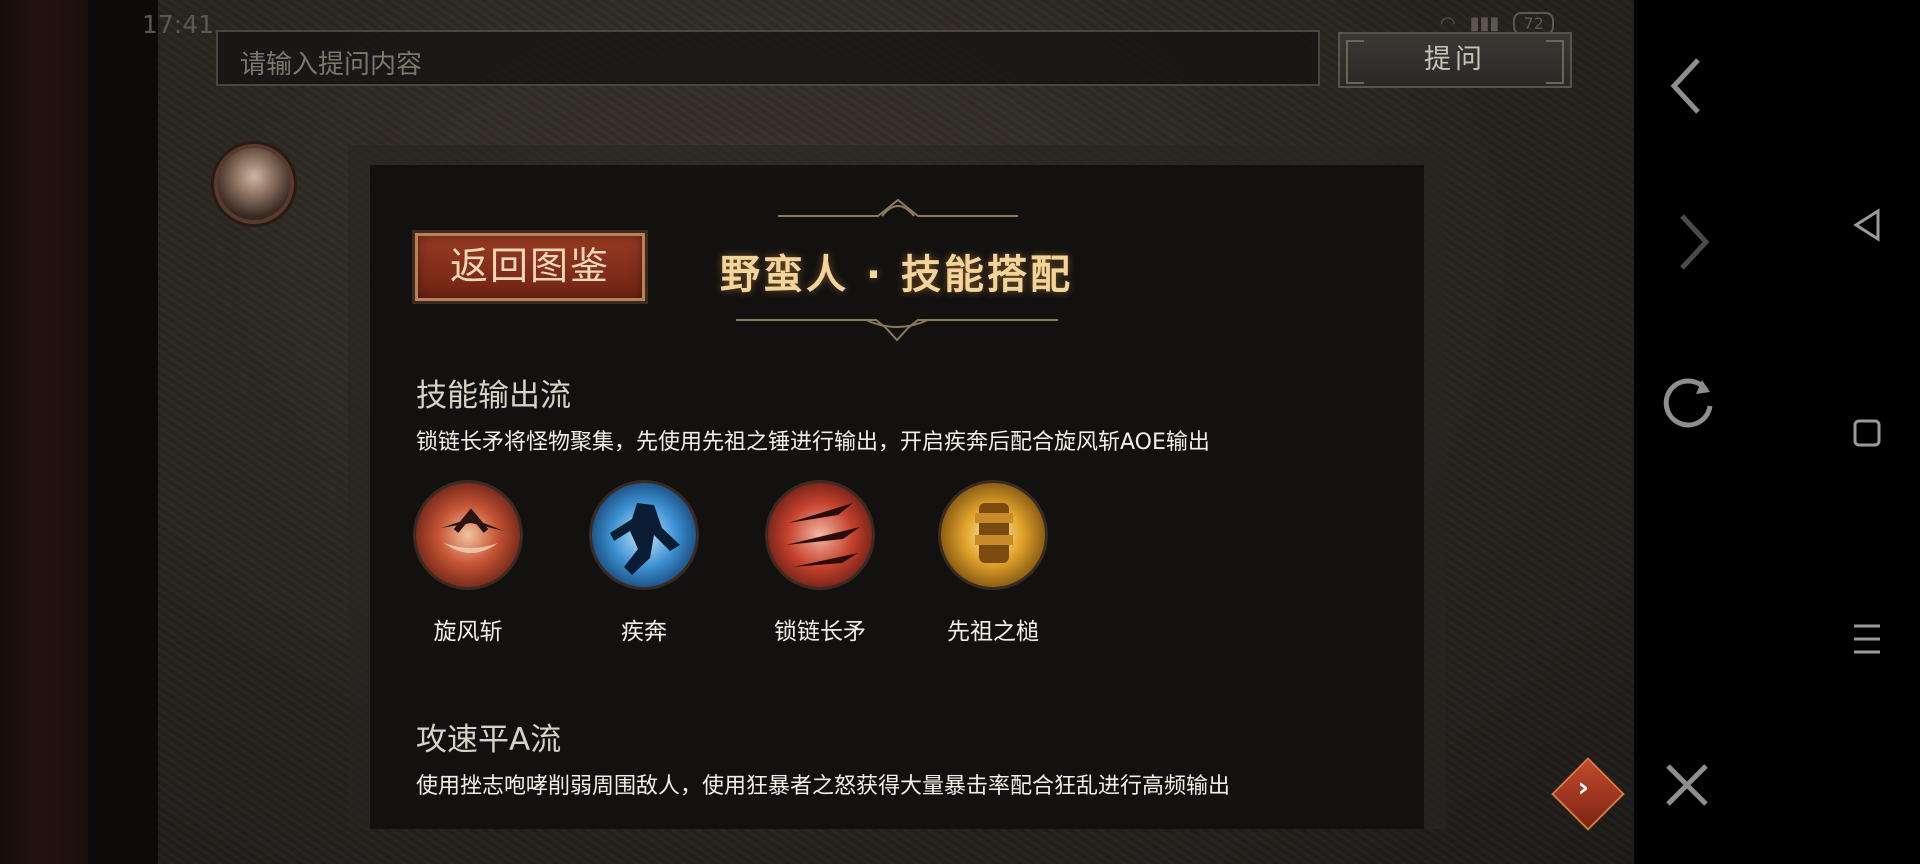 This screenshot has height=864, width=1920. What do you see at coordinates (1686, 86) in the screenshot?
I see `back-arrow-icon` at bounding box center [1686, 86].